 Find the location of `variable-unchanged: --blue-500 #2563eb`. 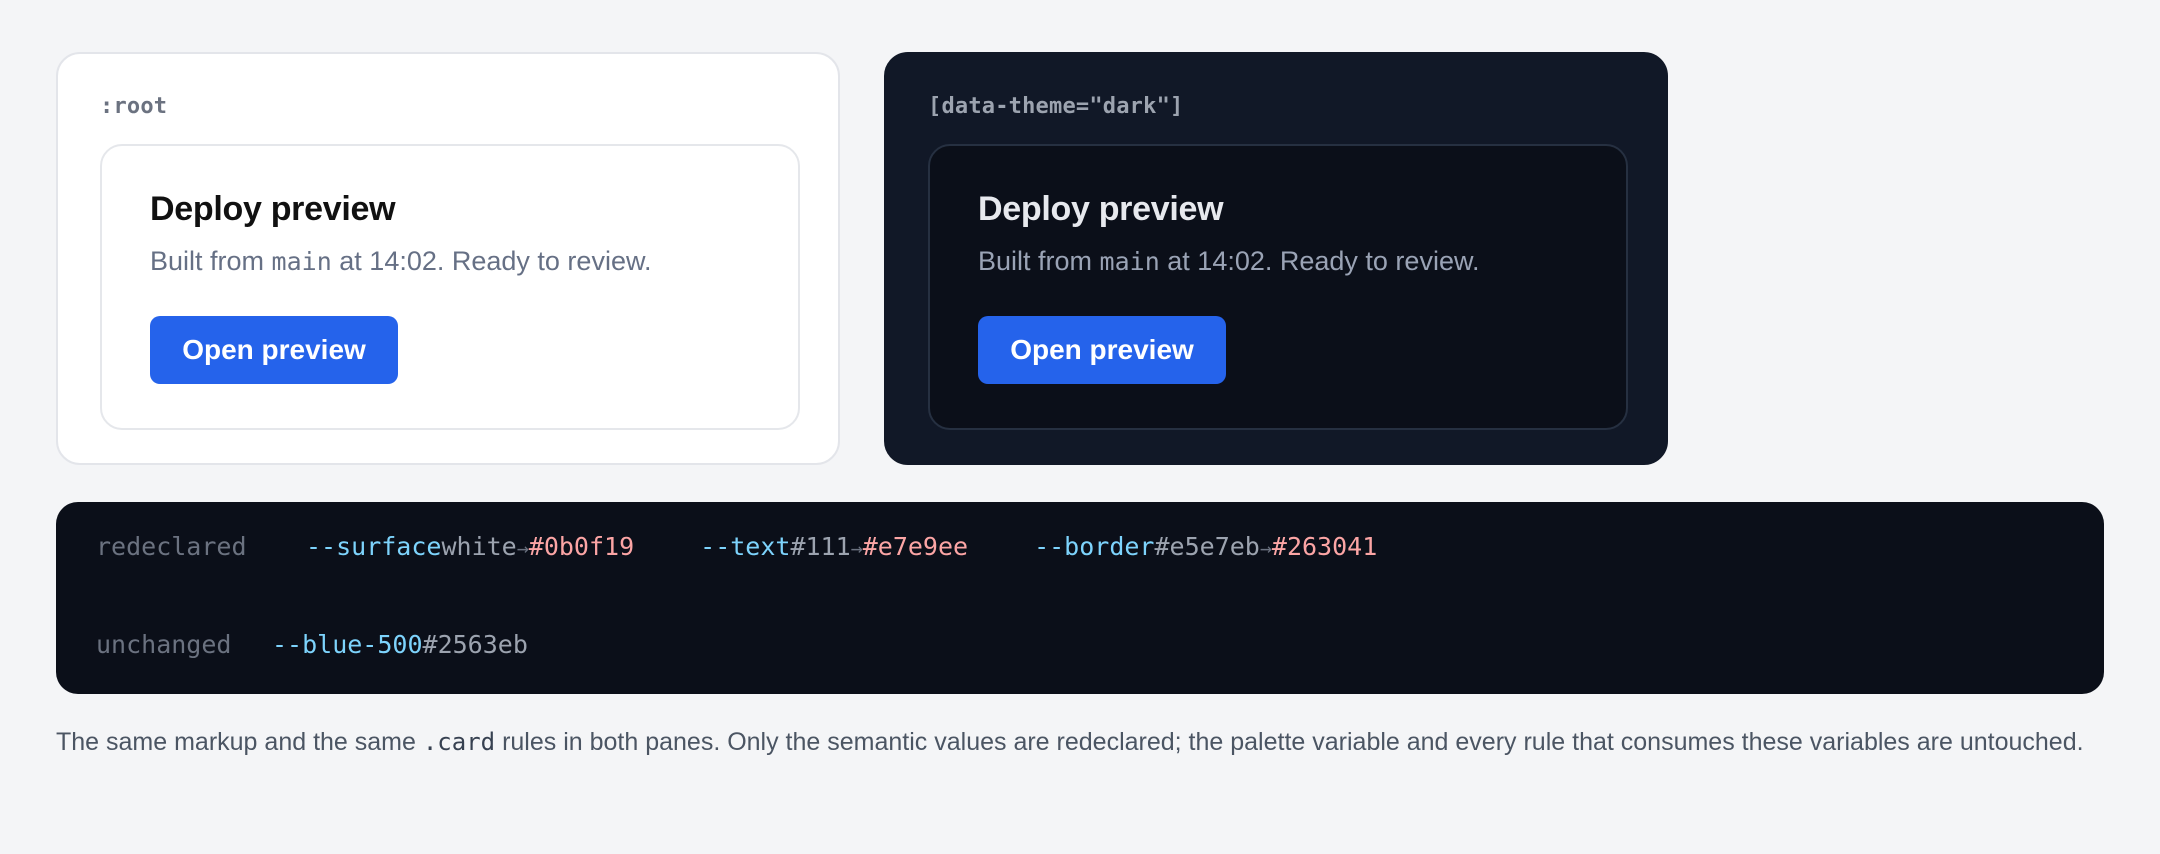

variable-unchanged: --blue-500 #2563eb is located at coordinates (400, 644).